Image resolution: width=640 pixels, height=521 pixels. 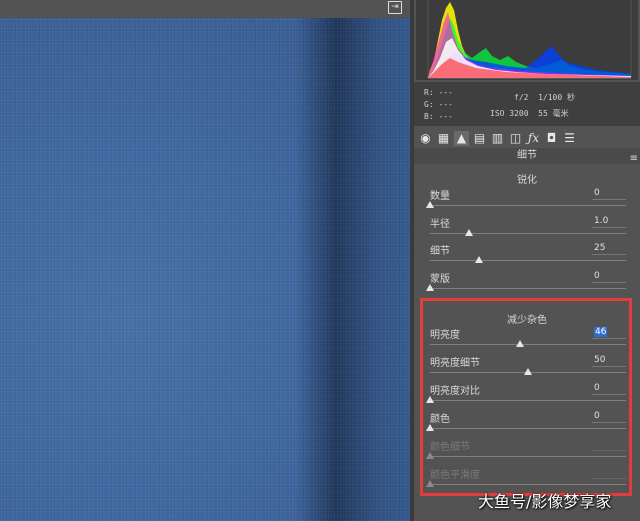 What do you see at coordinates (440, 196) in the screenshot?
I see `slider-label: 数量` at bounding box center [440, 196].